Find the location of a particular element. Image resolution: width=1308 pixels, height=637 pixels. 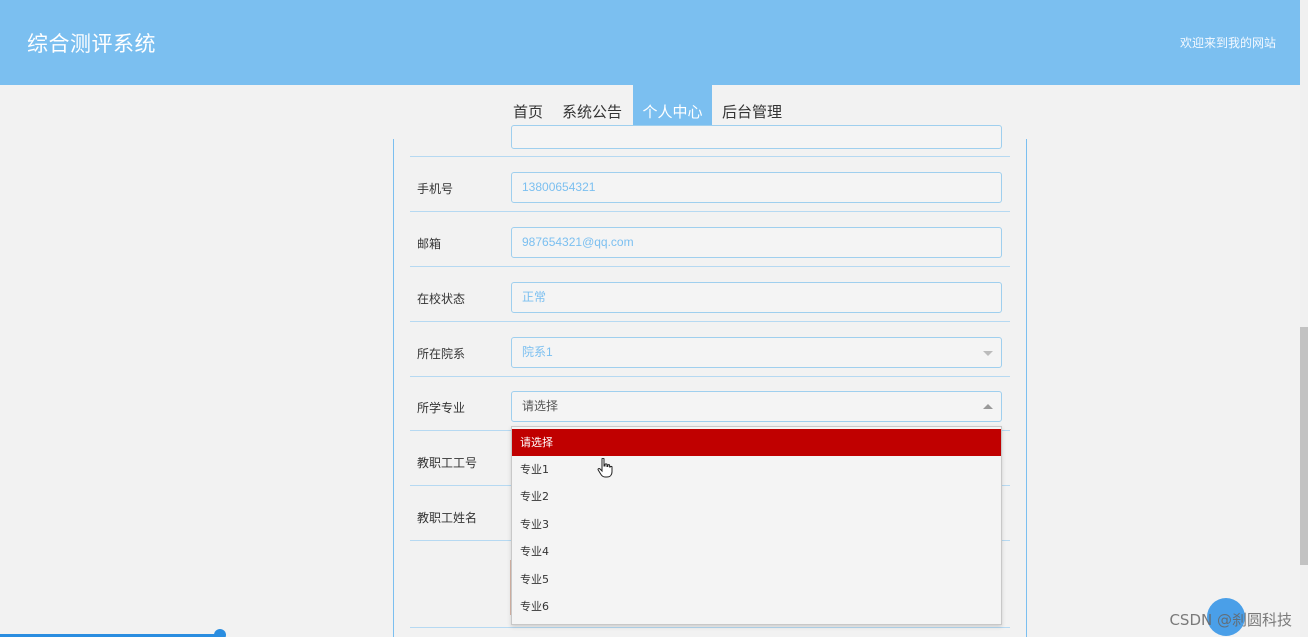

phone-label: 手机号 is located at coordinates (435, 189).